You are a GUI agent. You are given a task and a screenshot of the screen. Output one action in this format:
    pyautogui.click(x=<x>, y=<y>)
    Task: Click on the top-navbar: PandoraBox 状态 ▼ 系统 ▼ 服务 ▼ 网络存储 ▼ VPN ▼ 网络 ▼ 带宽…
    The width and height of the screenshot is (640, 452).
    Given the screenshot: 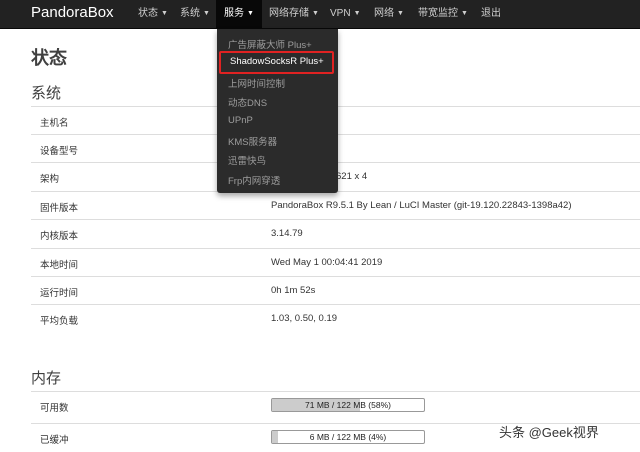 What is the action you would take?
    pyautogui.click(x=320, y=14)
    